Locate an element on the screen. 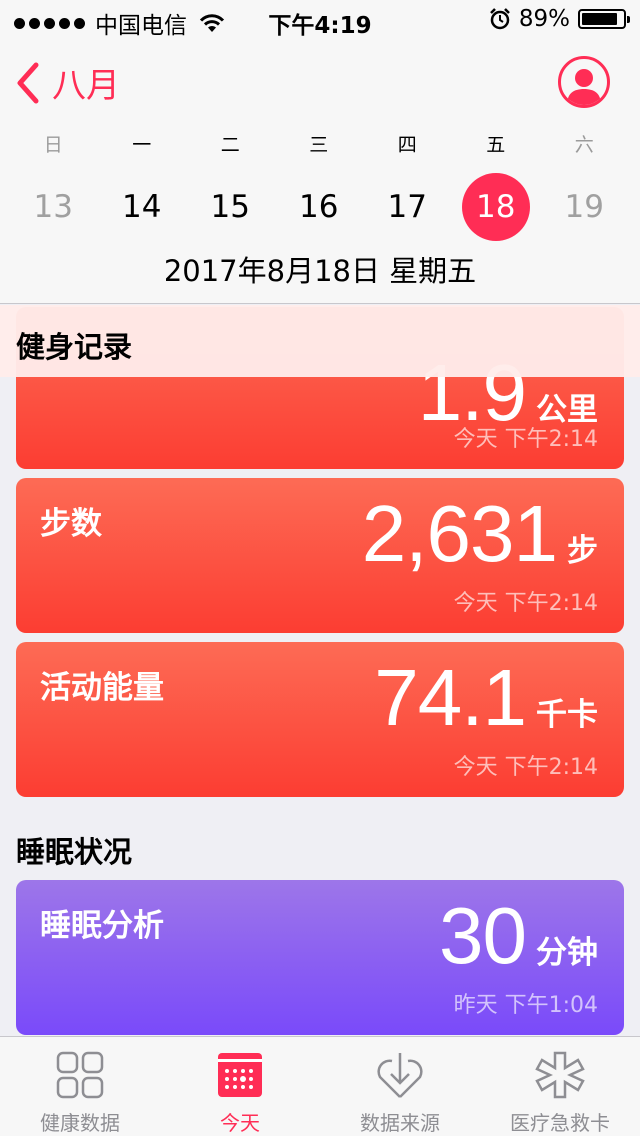 The height and width of the screenshot is (1136, 640). weekday-label: 三 is located at coordinates (319, 145).